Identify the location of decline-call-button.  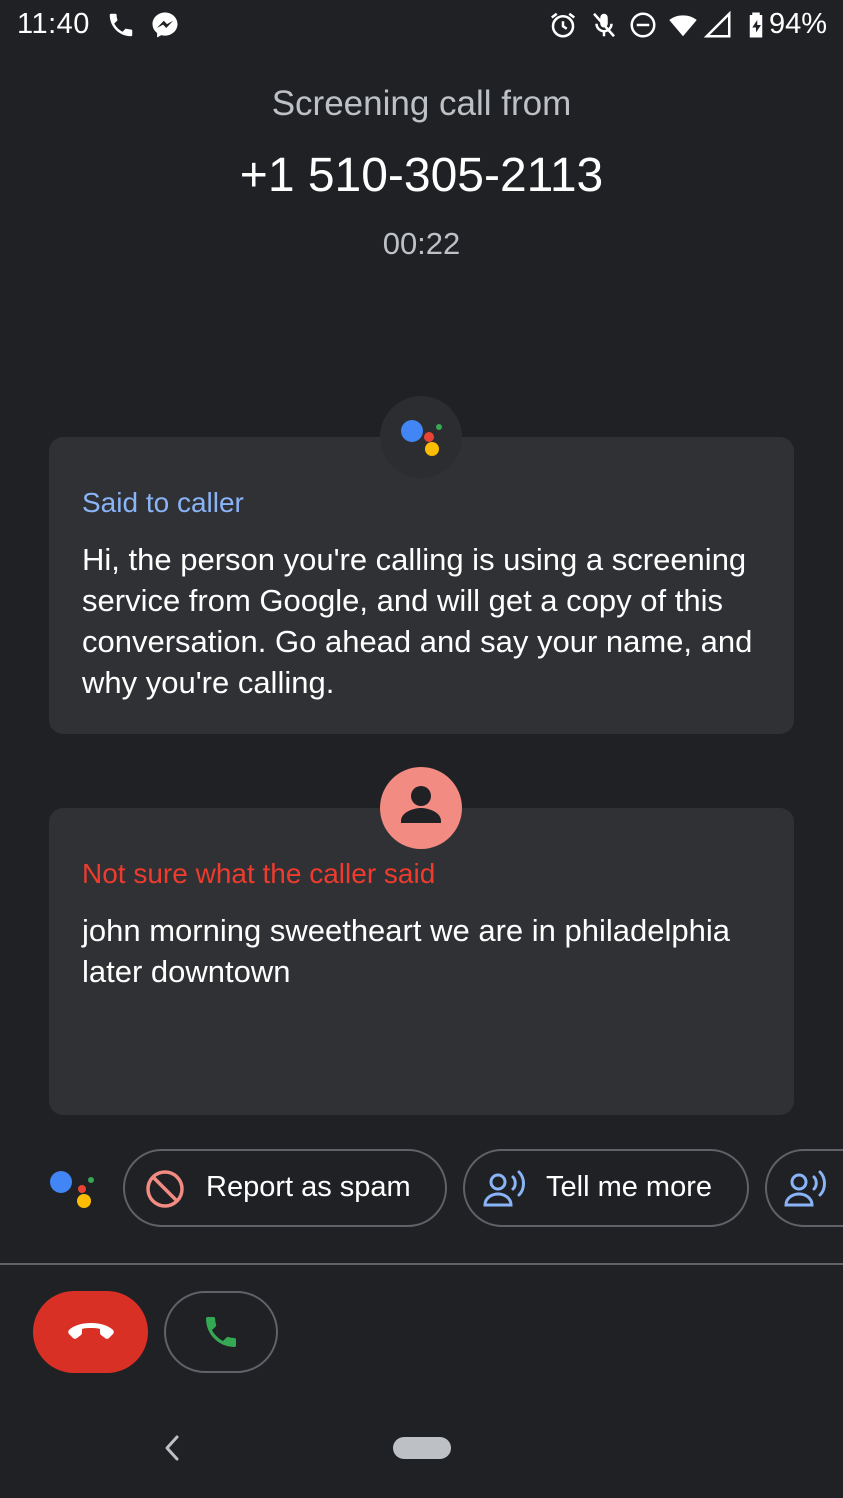
(90, 1332).